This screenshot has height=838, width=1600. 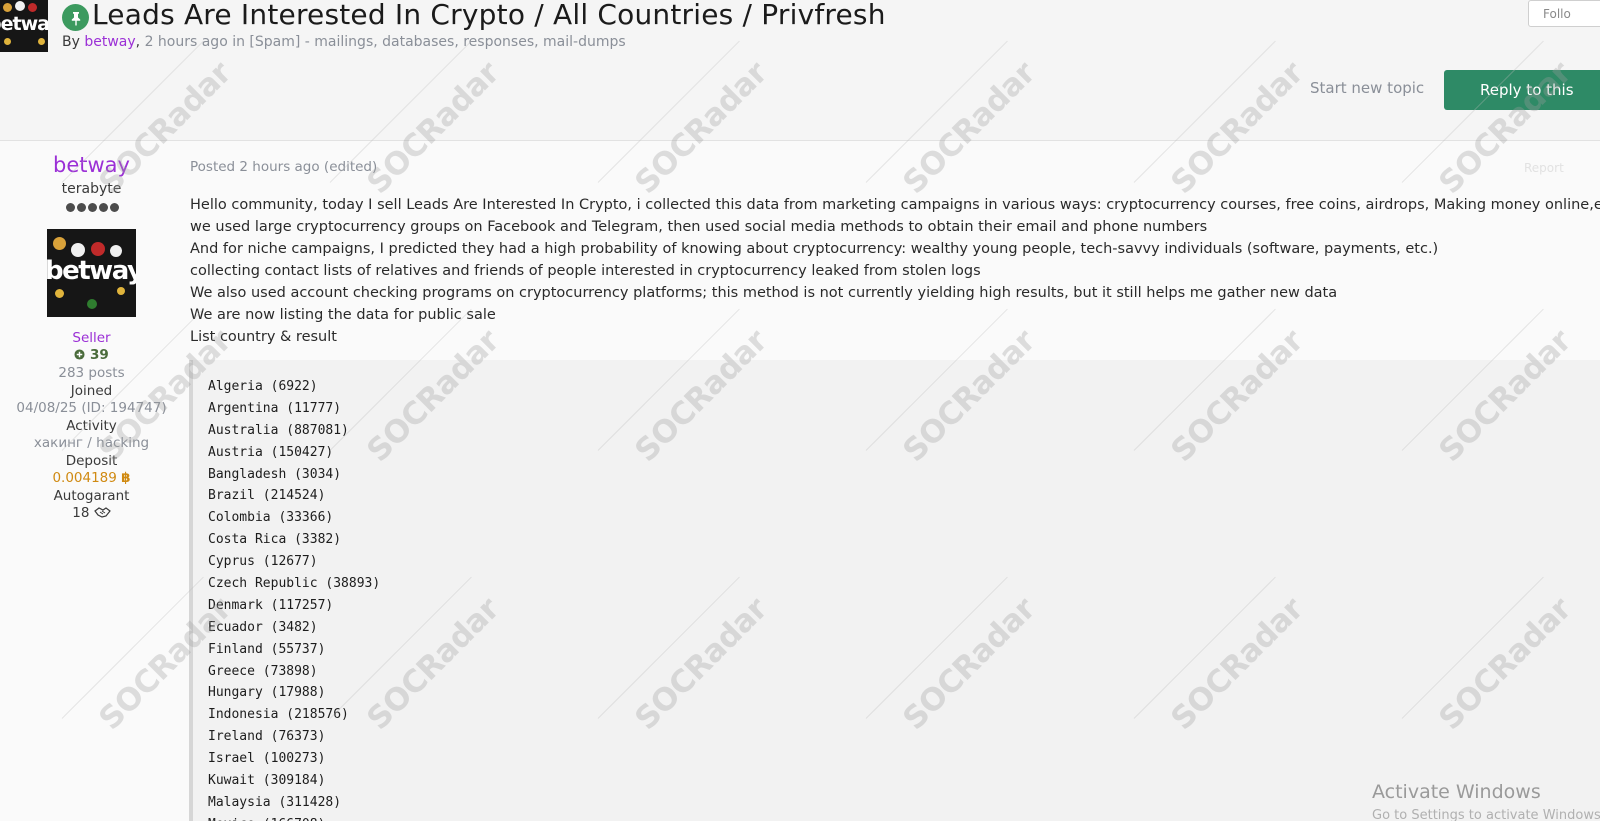 What do you see at coordinates (271, 605) in the screenshot?
I see `code-line: Denmark (117257)` at bounding box center [271, 605].